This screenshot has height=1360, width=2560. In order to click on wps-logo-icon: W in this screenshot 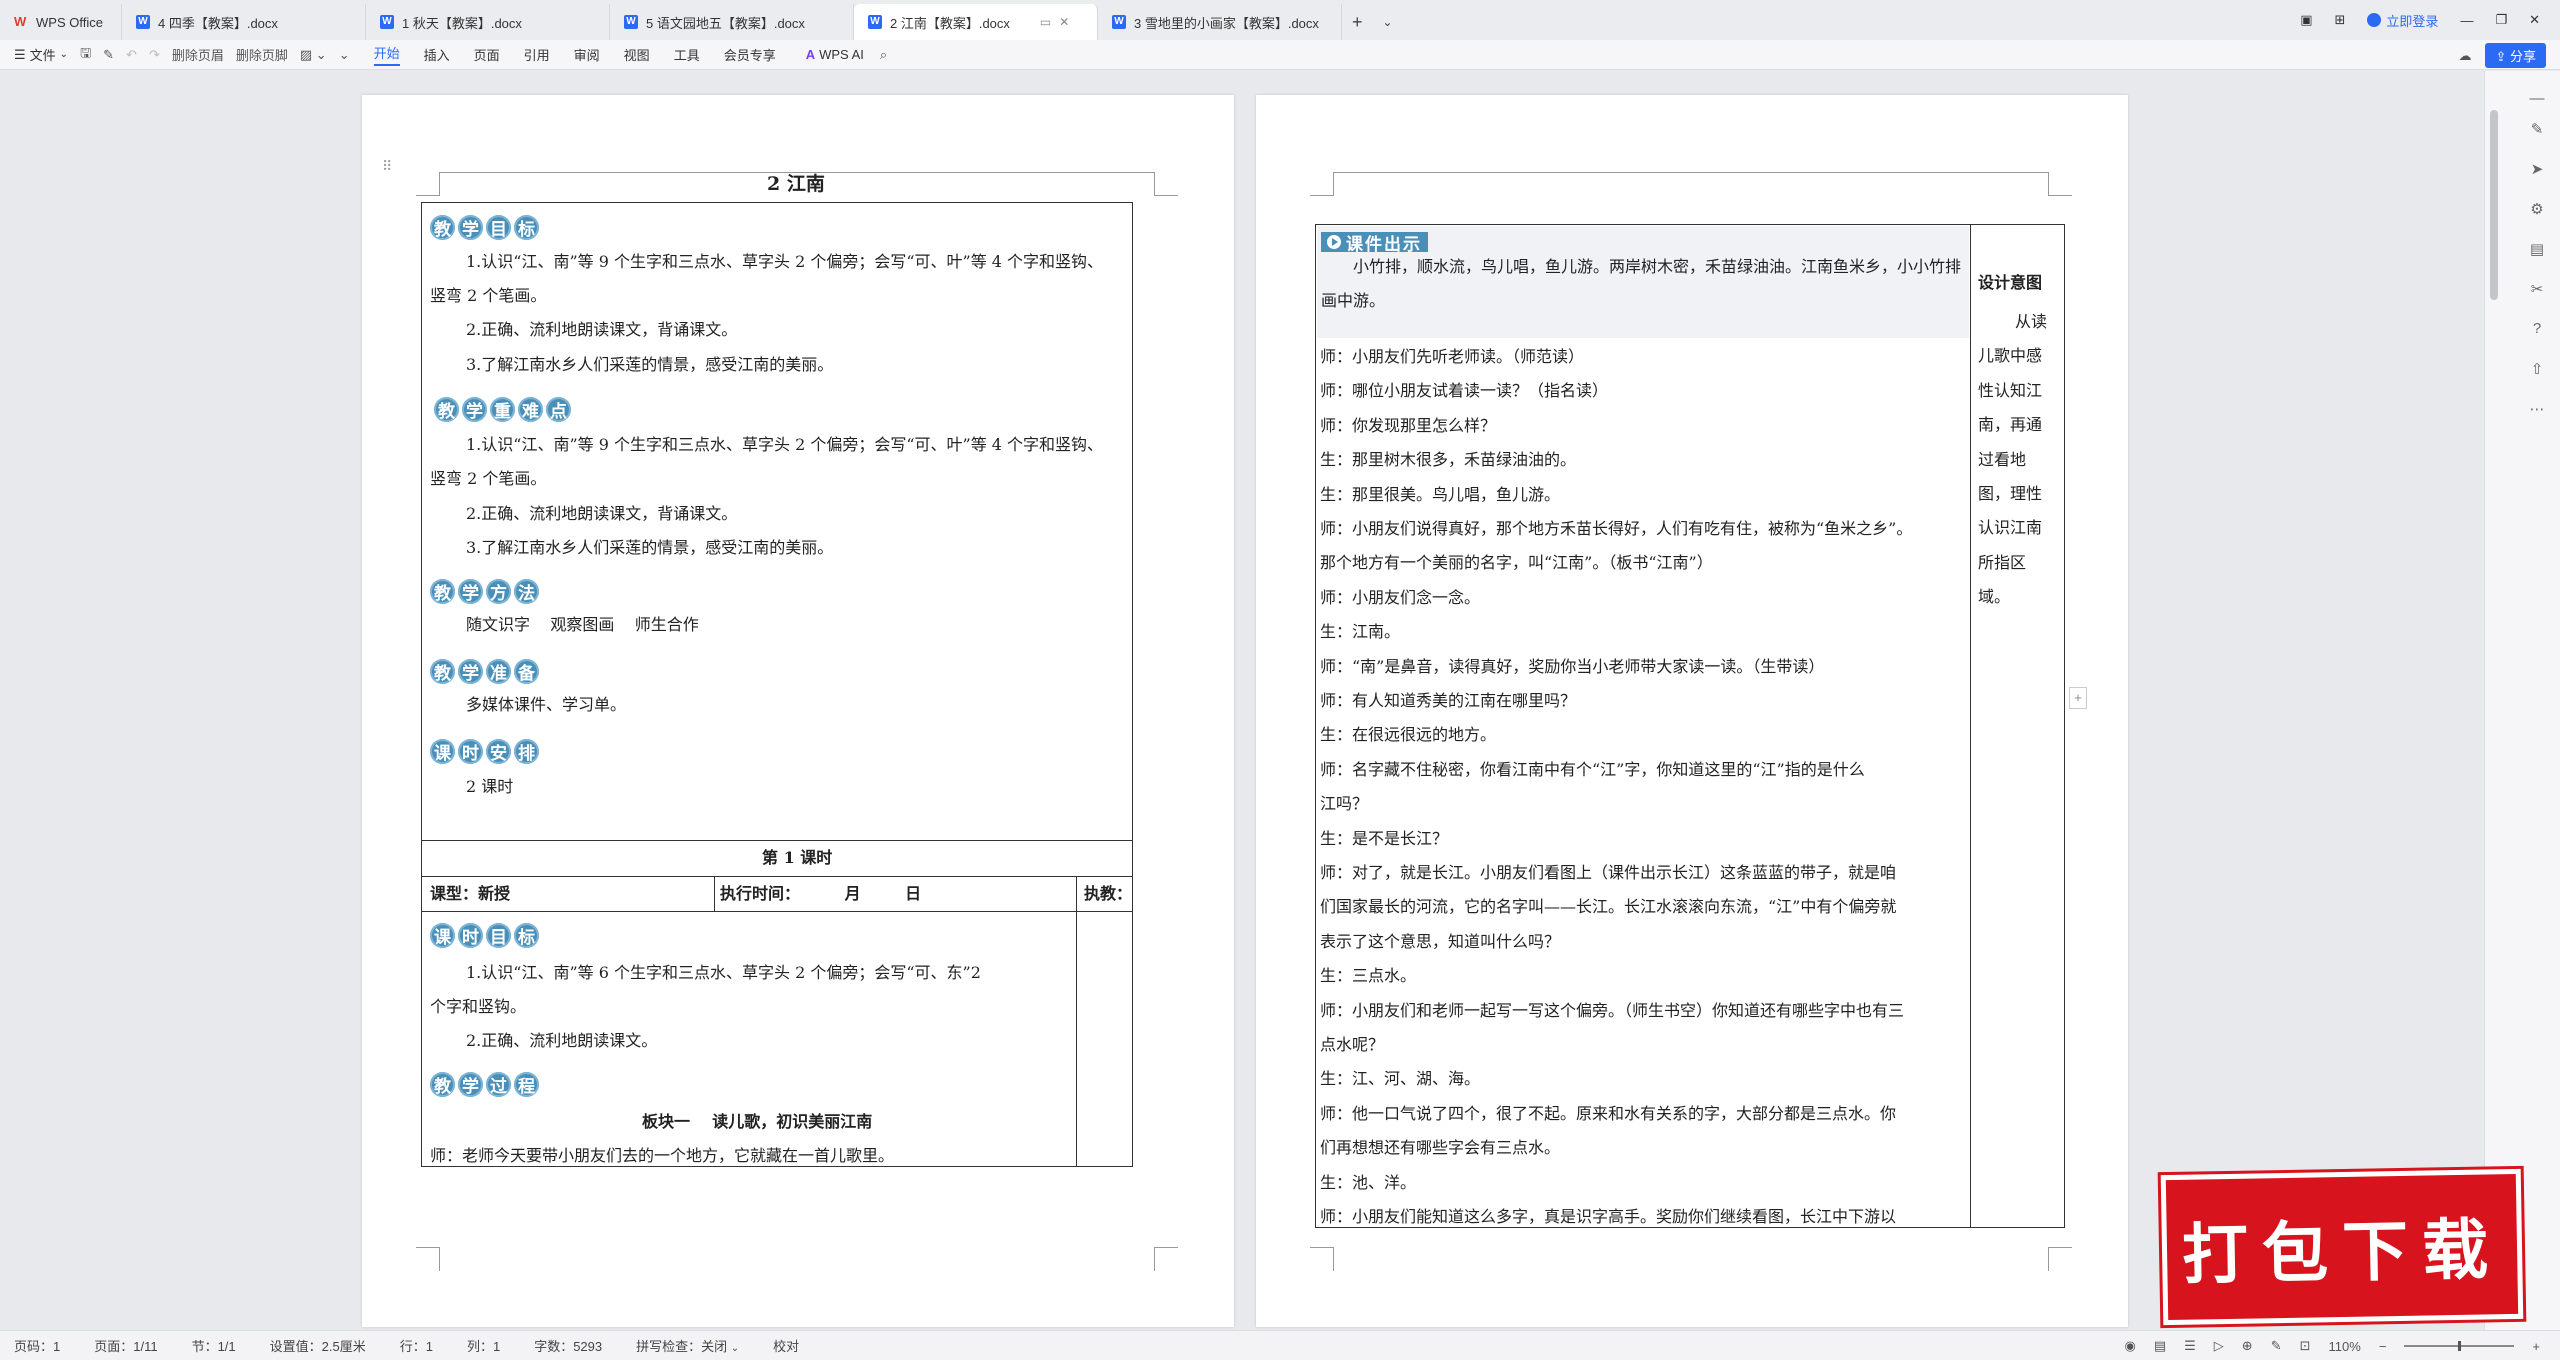, I will do `click(20, 21)`.